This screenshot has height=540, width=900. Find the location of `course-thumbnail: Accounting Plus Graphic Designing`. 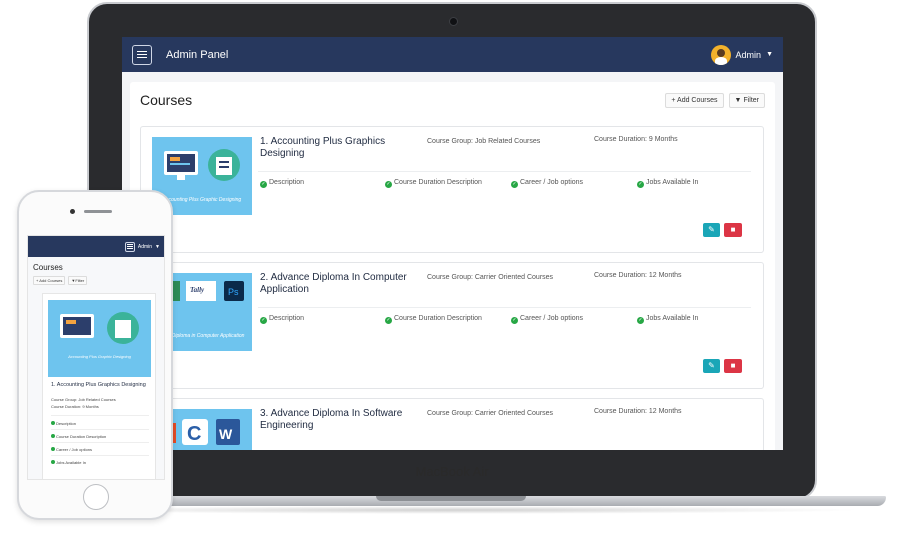

course-thumbnail: Accounting Plus Graphic Designing is located at coordinates (99, 338).